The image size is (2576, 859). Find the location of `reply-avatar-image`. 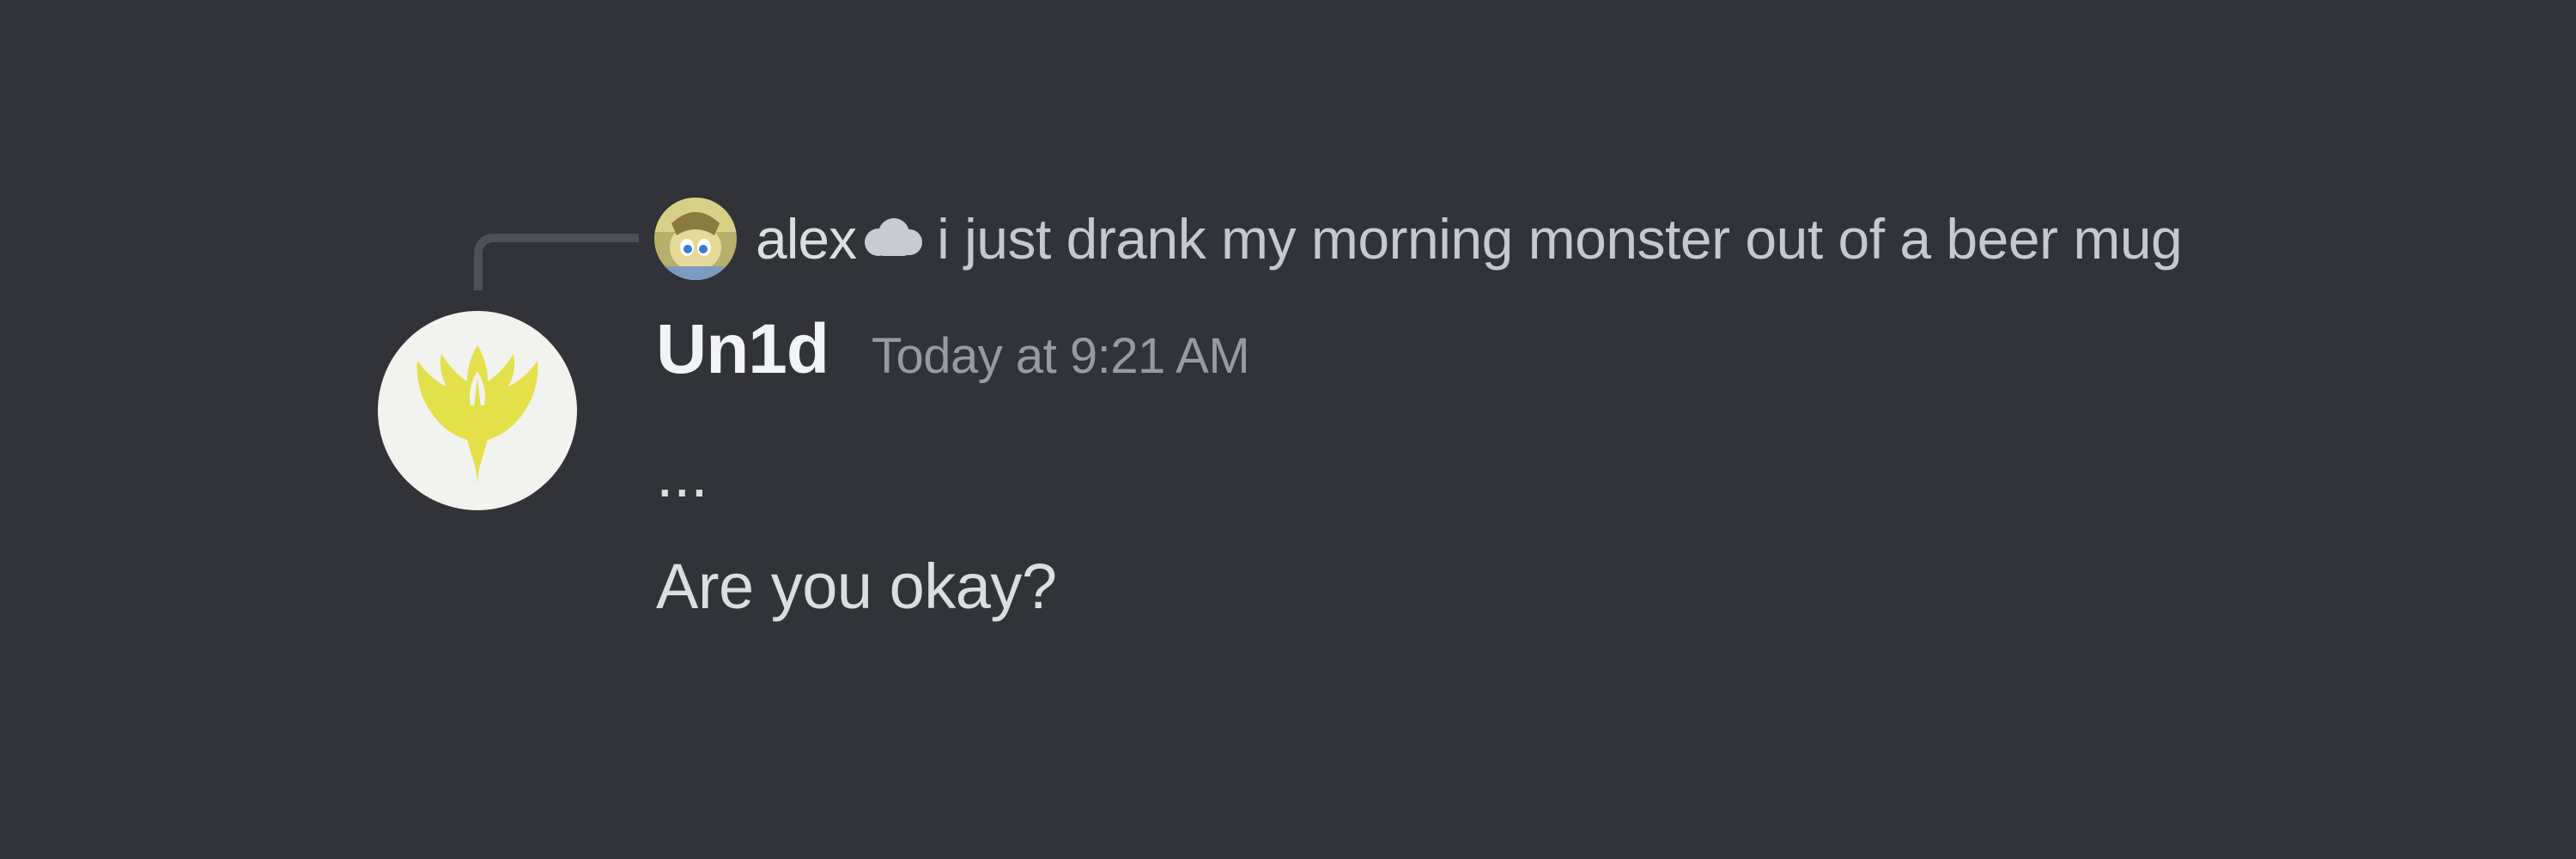

reply-avatar-image is located at coordinates (695, 239).